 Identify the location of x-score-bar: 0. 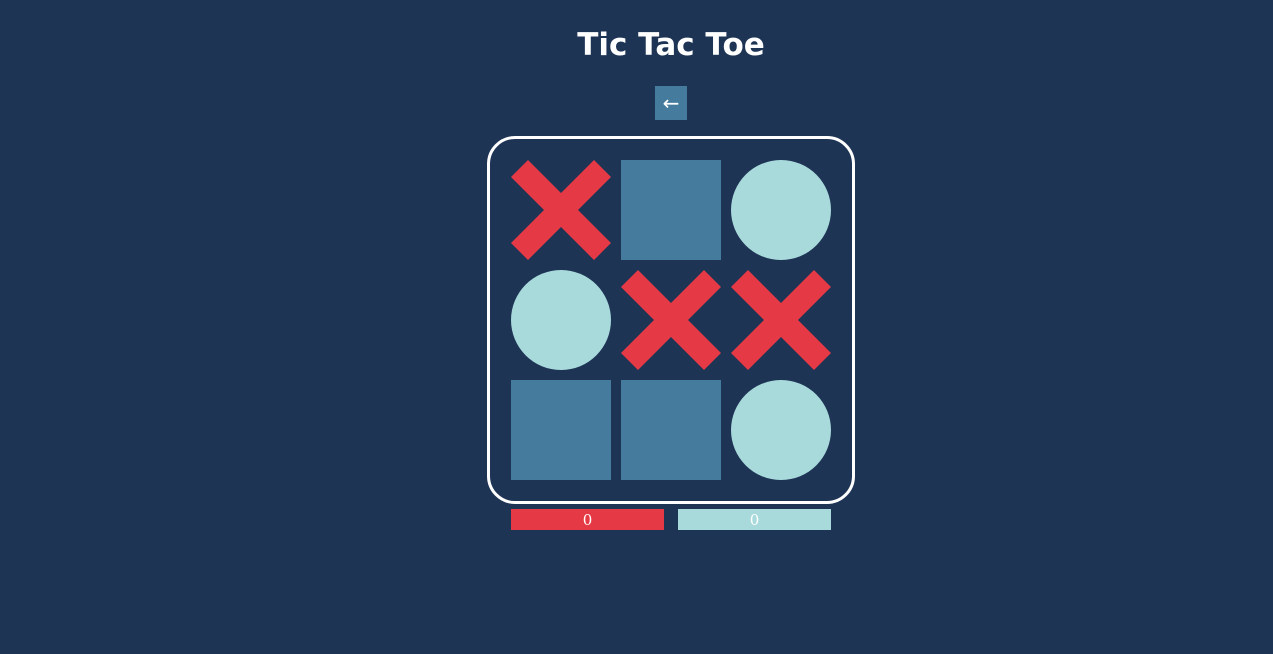
(587, 519).